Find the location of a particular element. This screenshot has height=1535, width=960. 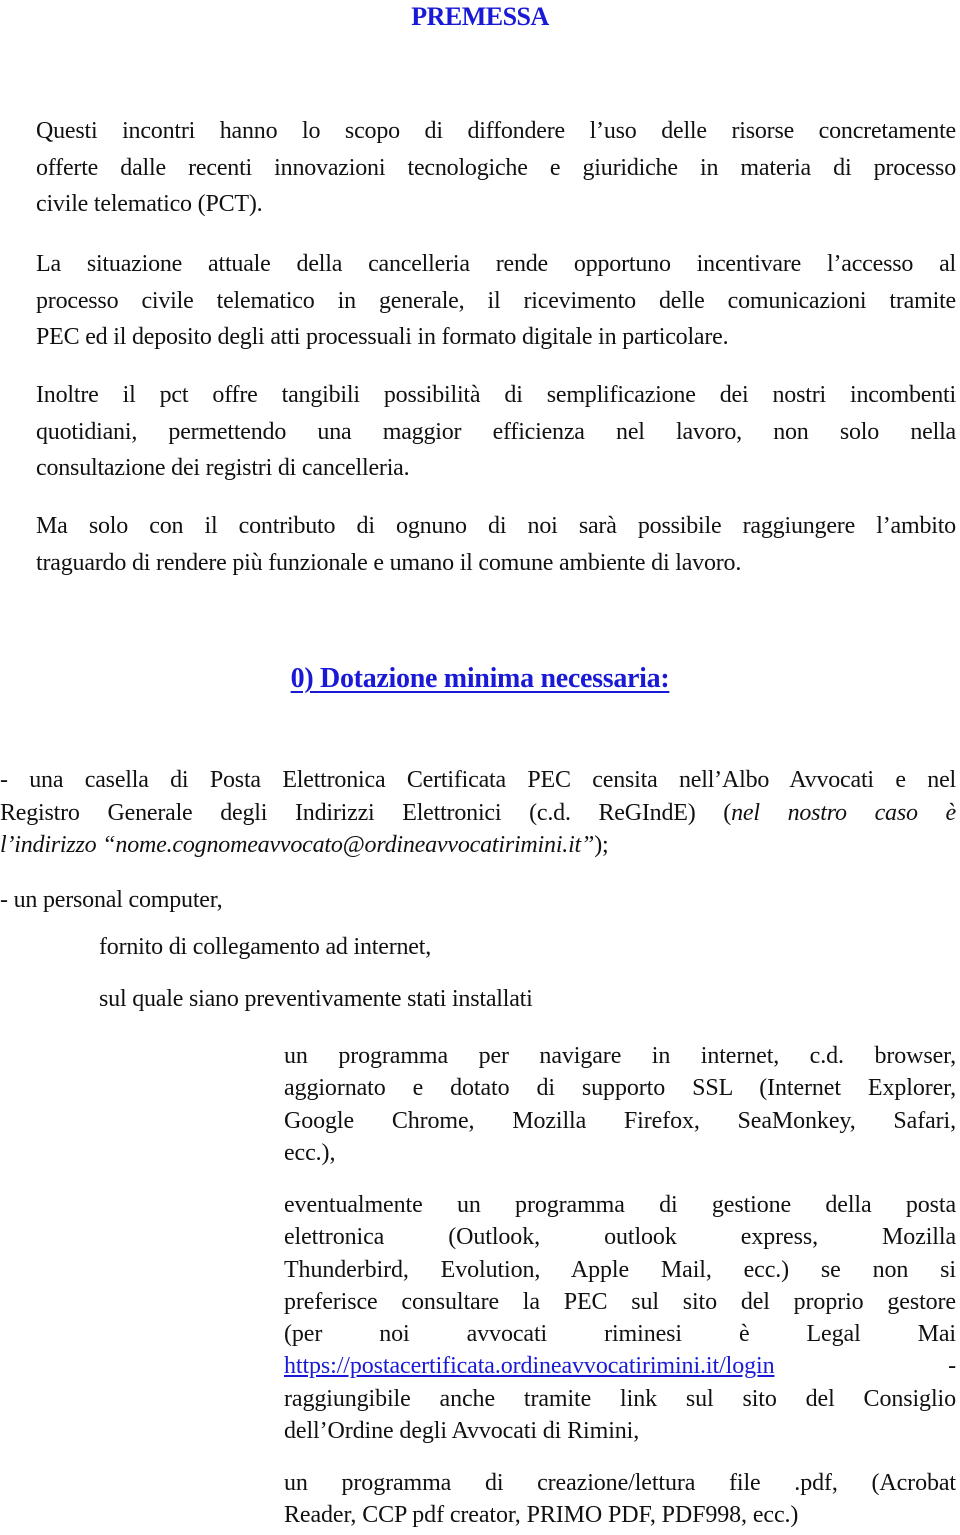

text-line: civile telematico (PCT). is located at coordinates (149, 204).